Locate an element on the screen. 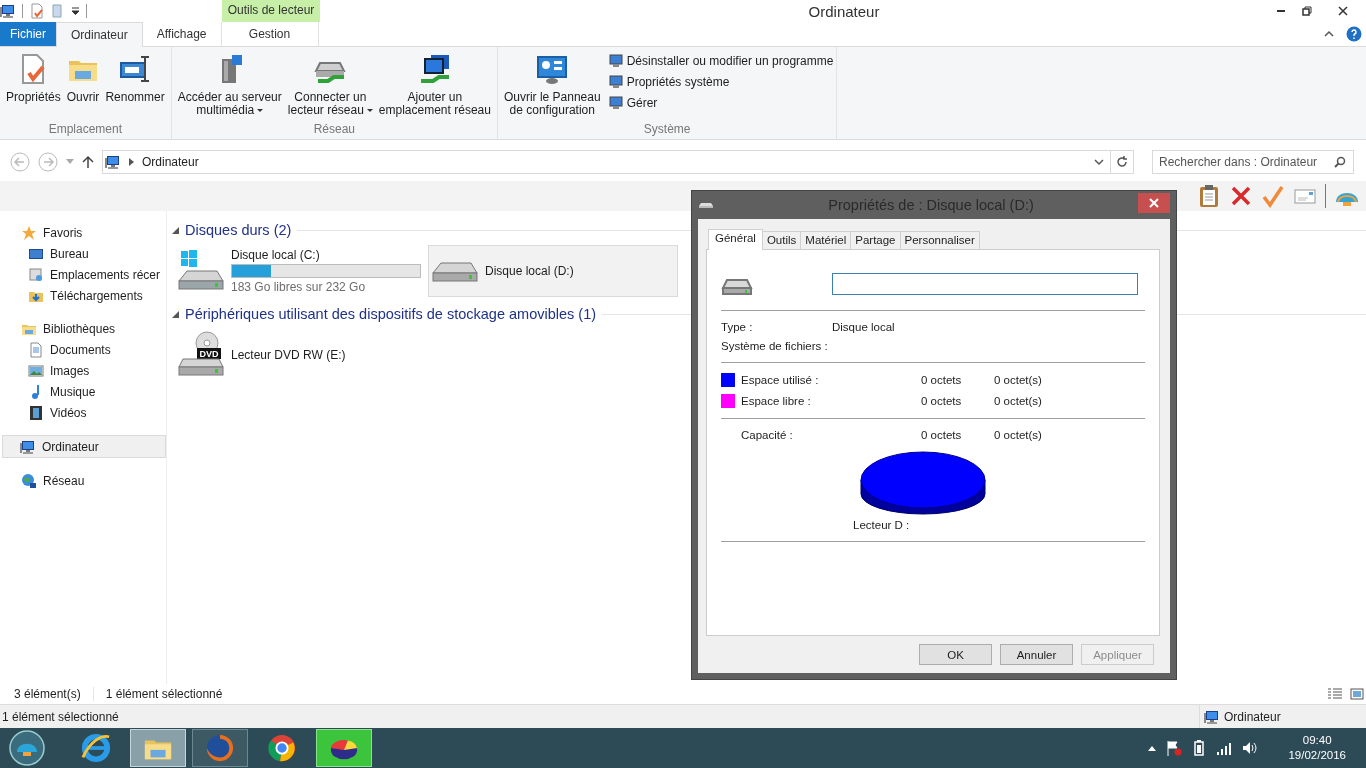 Image resolution: width=1366 pixels, height=768 pixels. close-icon is located at coordinates (1343, 11).